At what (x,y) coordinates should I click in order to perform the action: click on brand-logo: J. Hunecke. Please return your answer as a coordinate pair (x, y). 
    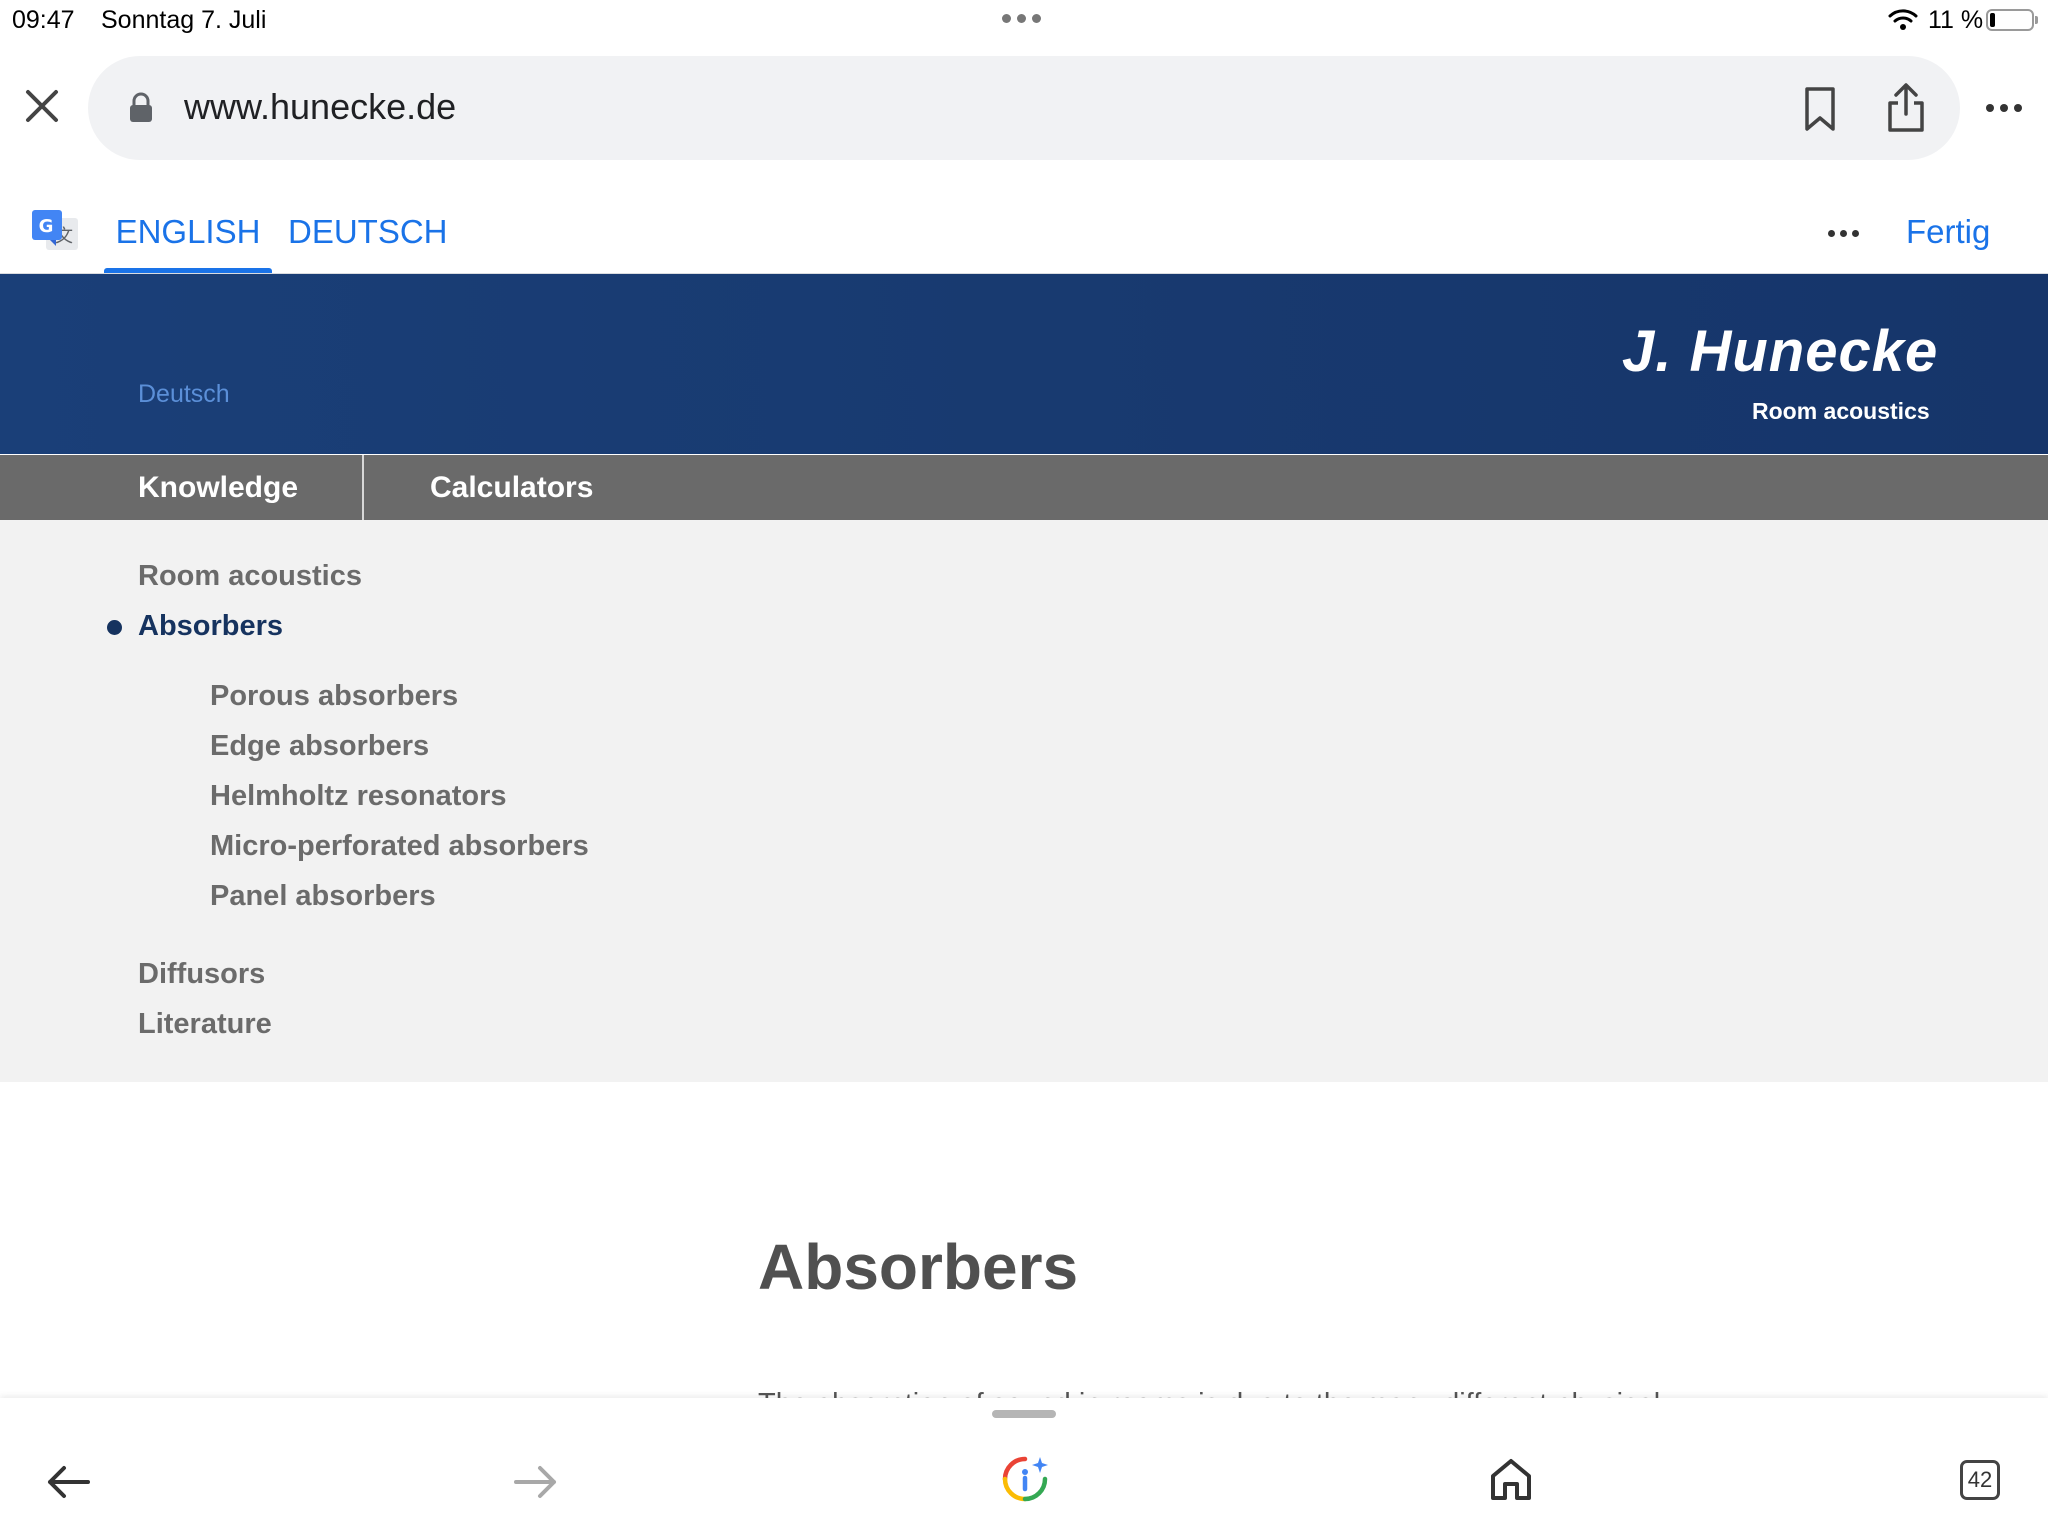
    Looking at the image, I should click on (1780, 351).